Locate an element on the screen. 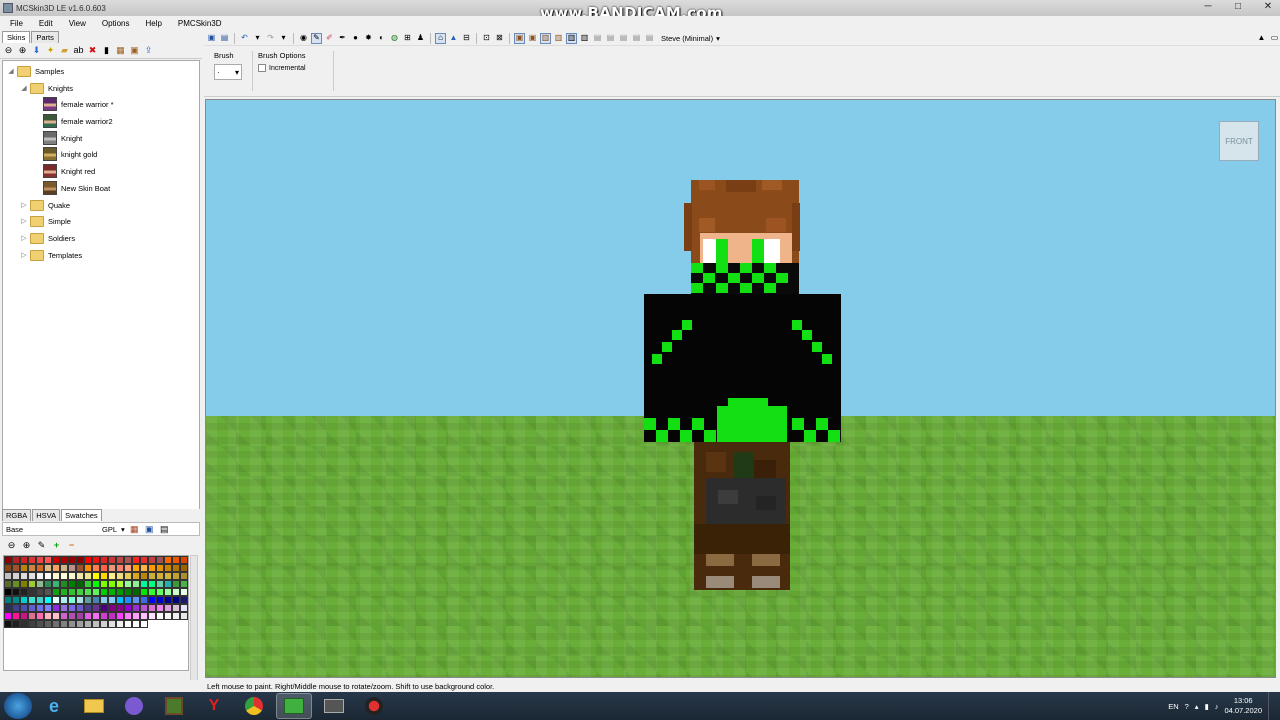 The height and width of the screenshot is (720, 1280). mcskin3d-taskbar-icon is located at coordinates (294, 706).